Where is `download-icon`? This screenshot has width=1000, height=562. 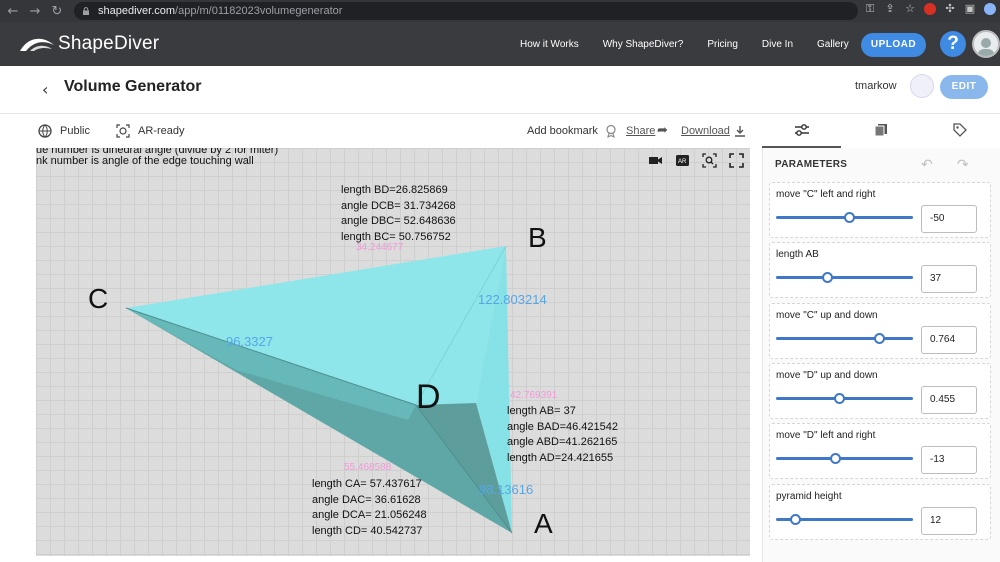
download-icon is located at coordinates (740, 131).